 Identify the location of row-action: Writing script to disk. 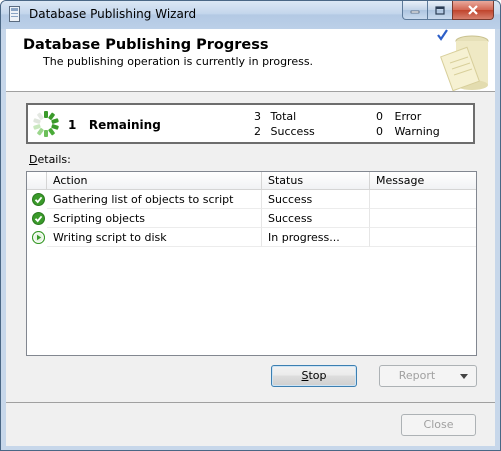
(154, 237).